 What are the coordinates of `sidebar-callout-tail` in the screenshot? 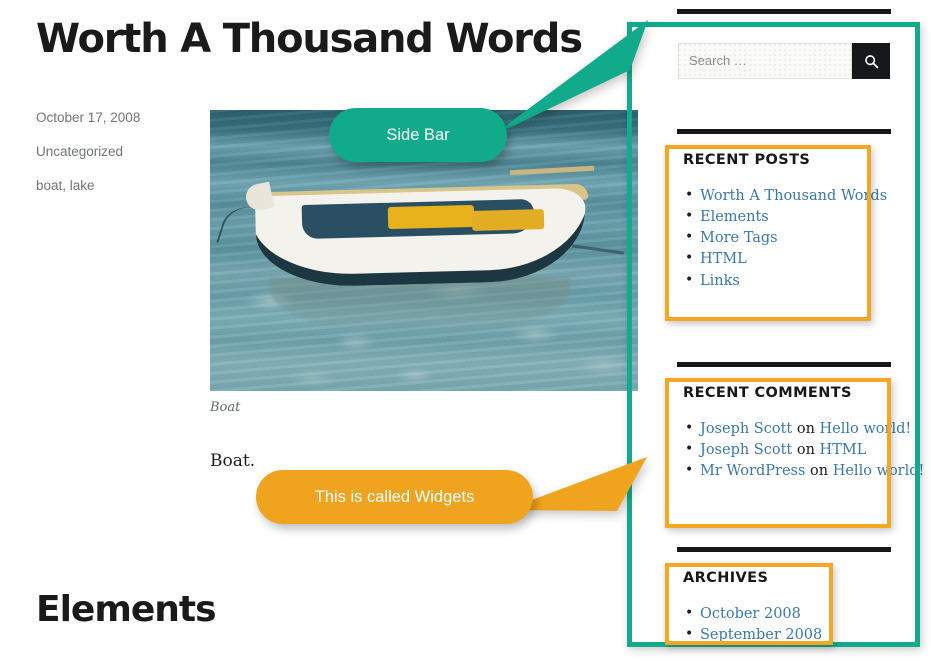 It's located at (570, 78).